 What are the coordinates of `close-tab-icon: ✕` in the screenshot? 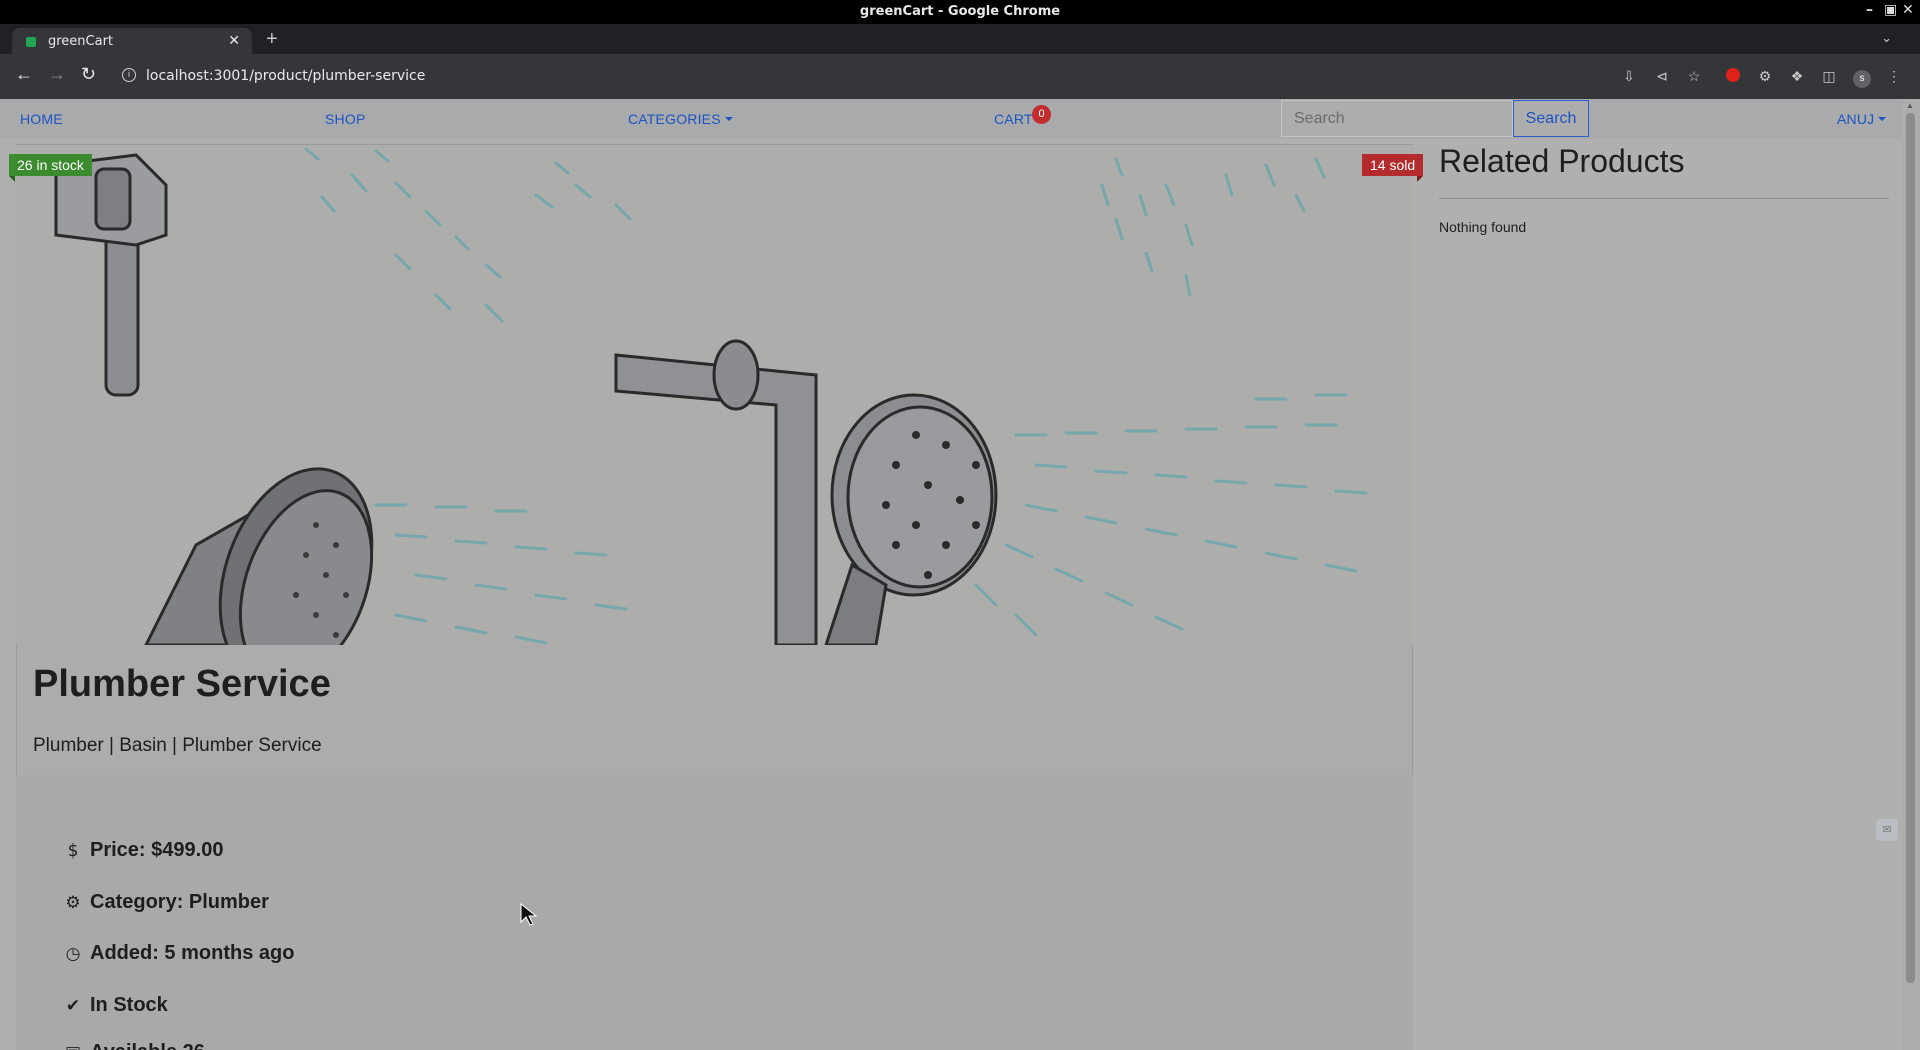 It's located at (234, 40).